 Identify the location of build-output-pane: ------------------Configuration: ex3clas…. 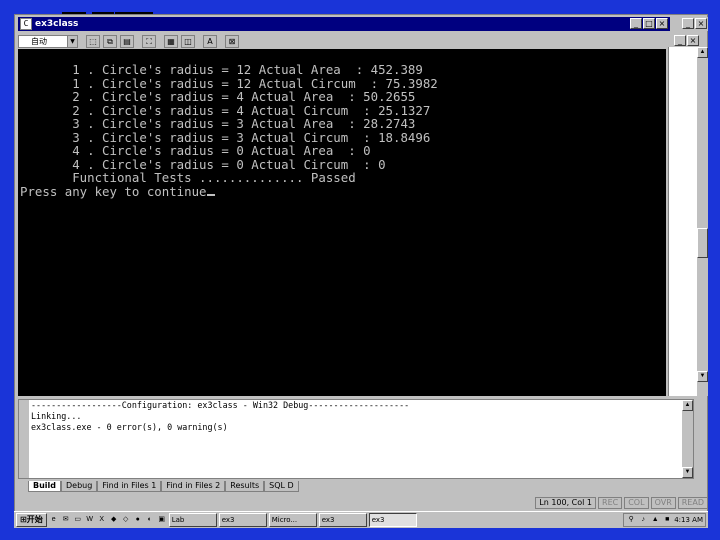
(356, 439).